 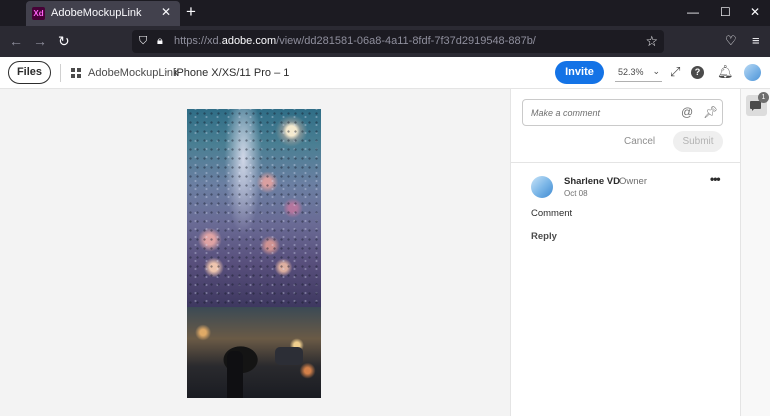 I want to click on bookmark-star-icon: ☆, so click(x=651, y=41).